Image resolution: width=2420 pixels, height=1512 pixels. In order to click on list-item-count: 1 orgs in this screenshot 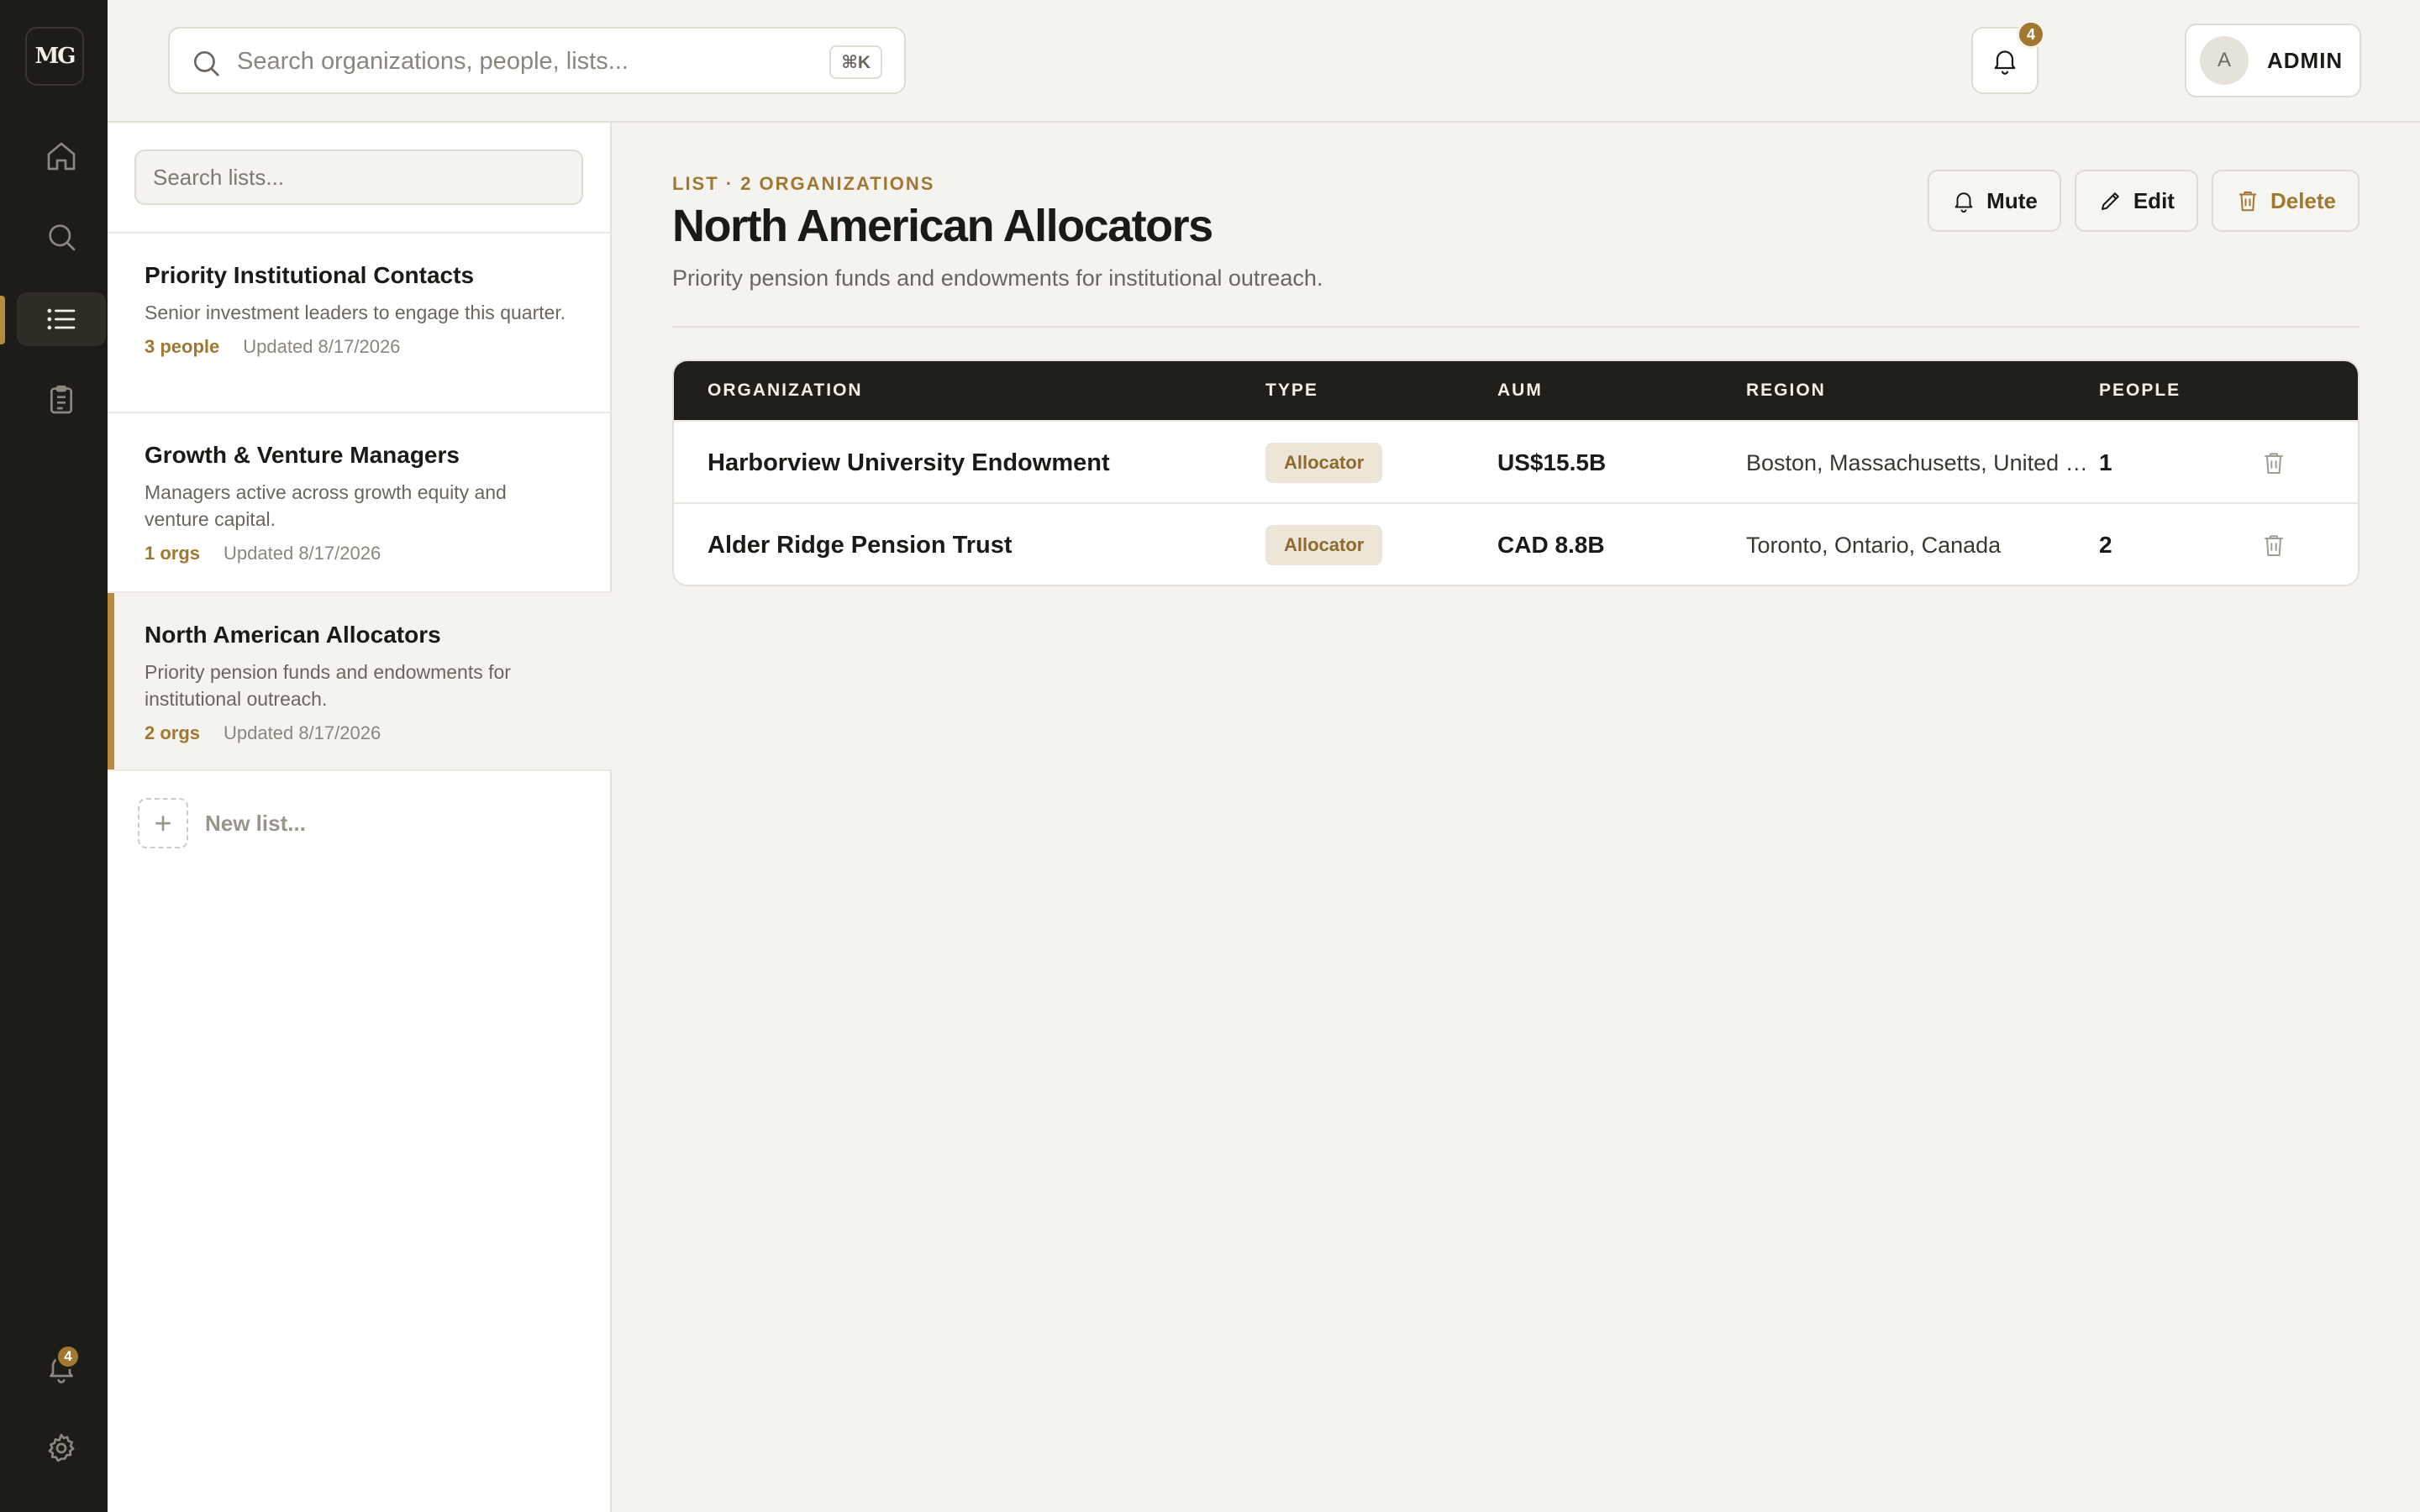, I will do `click(173, 553)`.